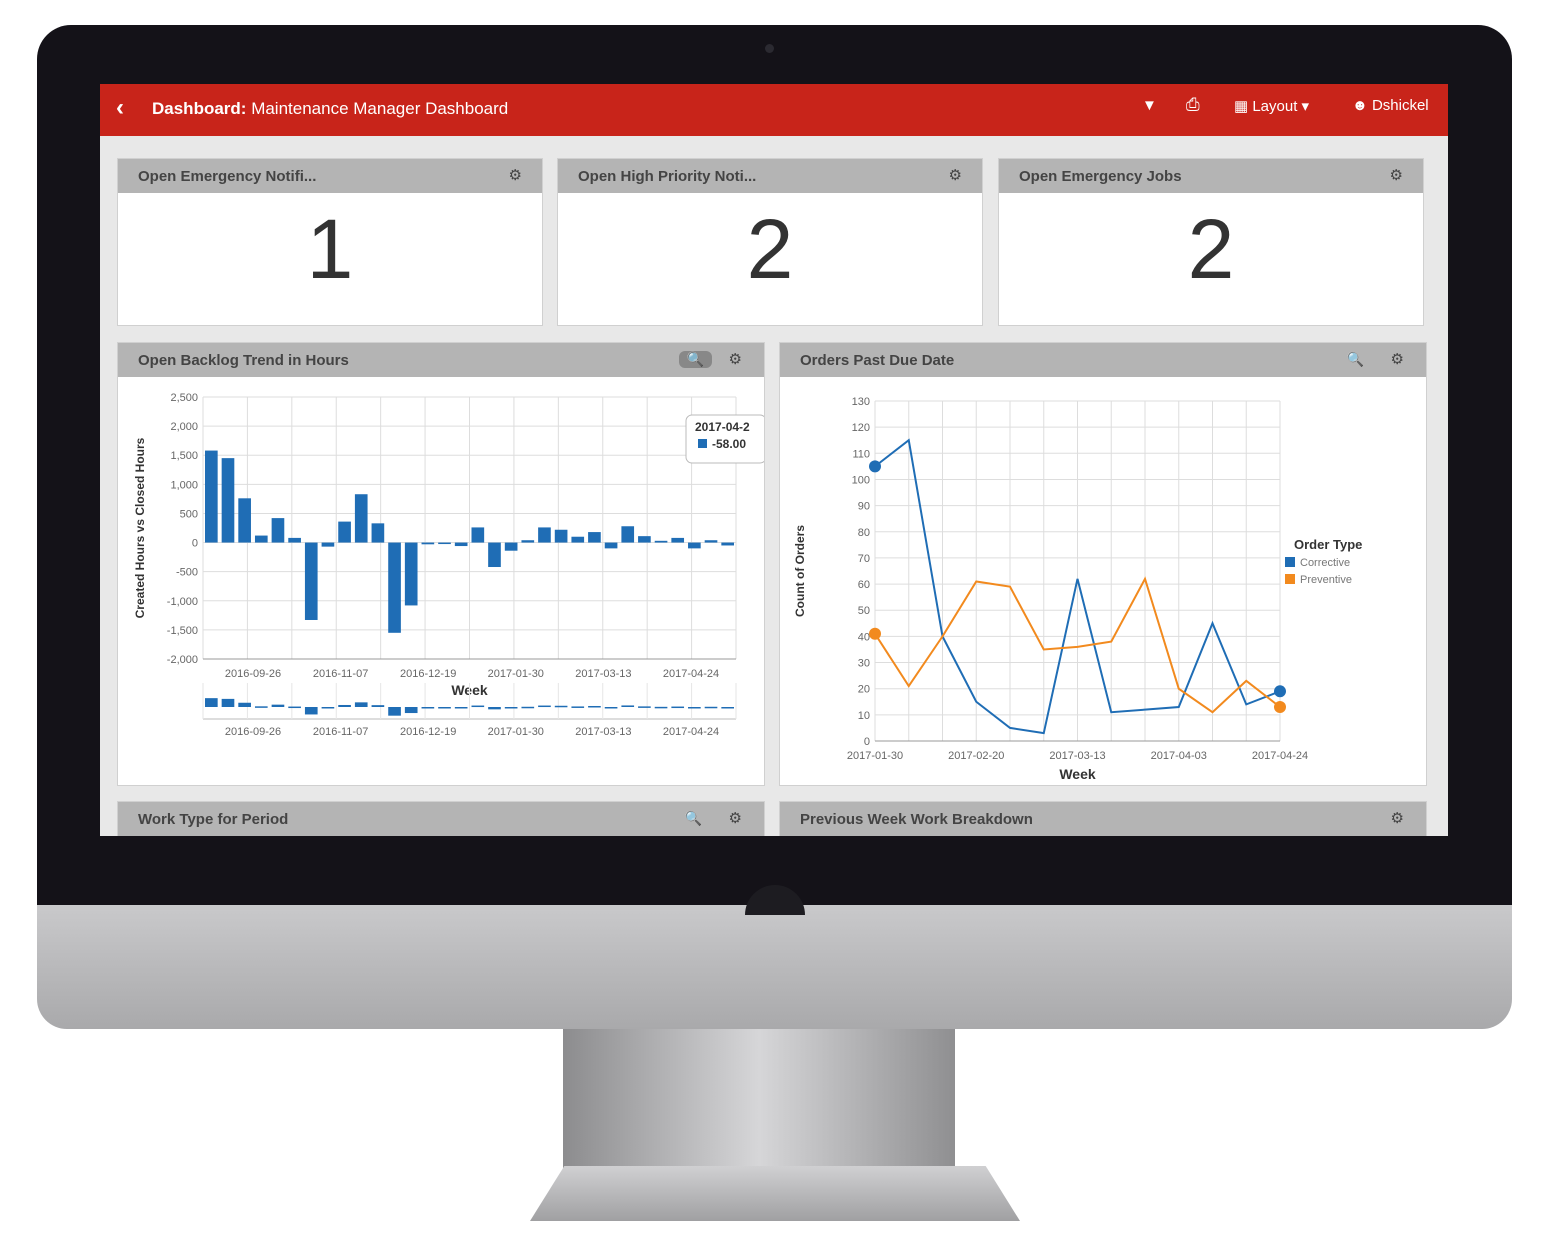 This screenshot has height=1243, width=1541. What do you see at coordinates (775, 1193) in the screenshot?
I see `monitor-stand-foot` at bounding box center [775, 1193].